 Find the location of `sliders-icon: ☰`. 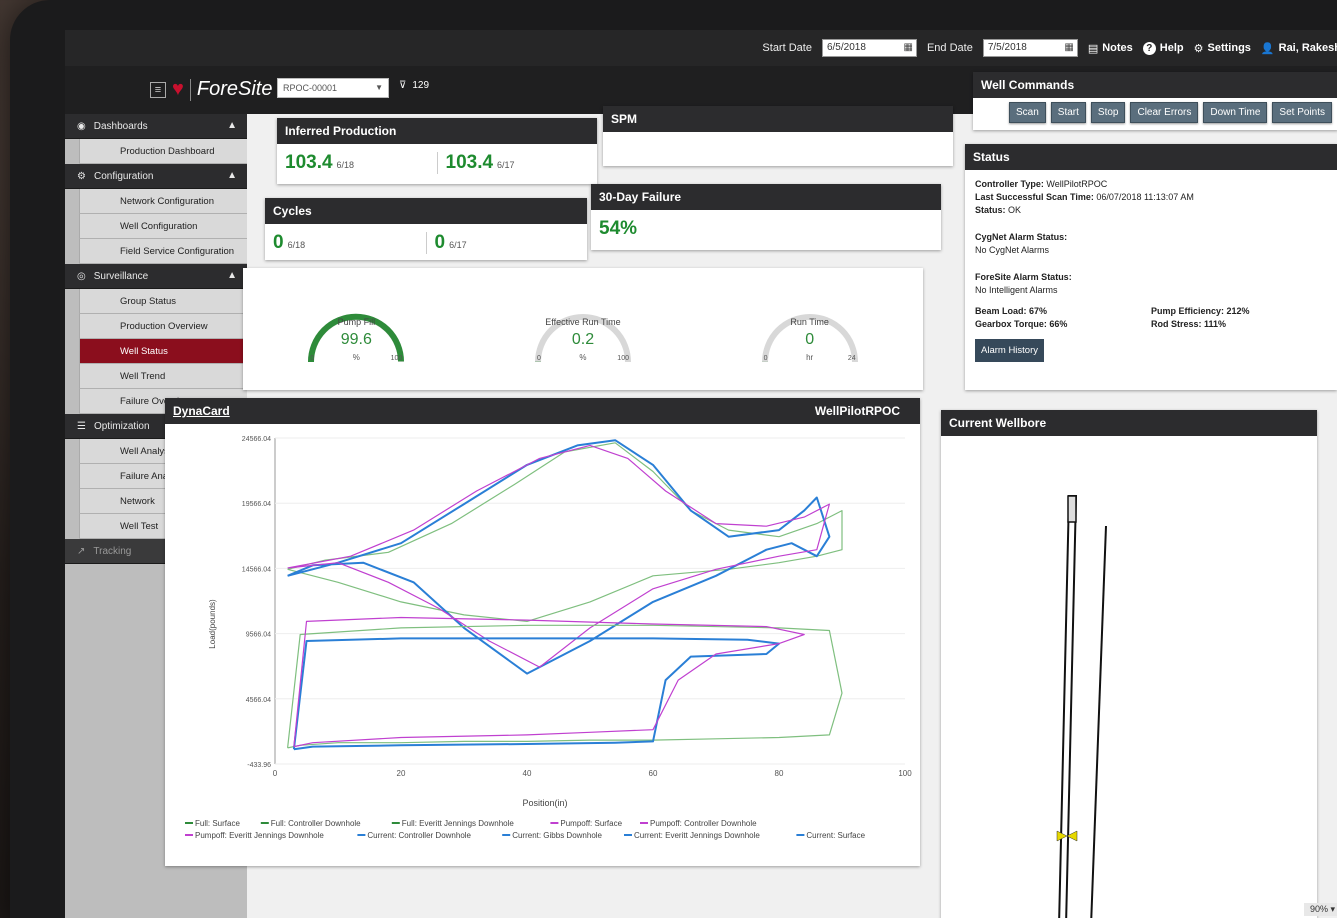

sliders-icon: ☰ is located at coordinates (81, 426).